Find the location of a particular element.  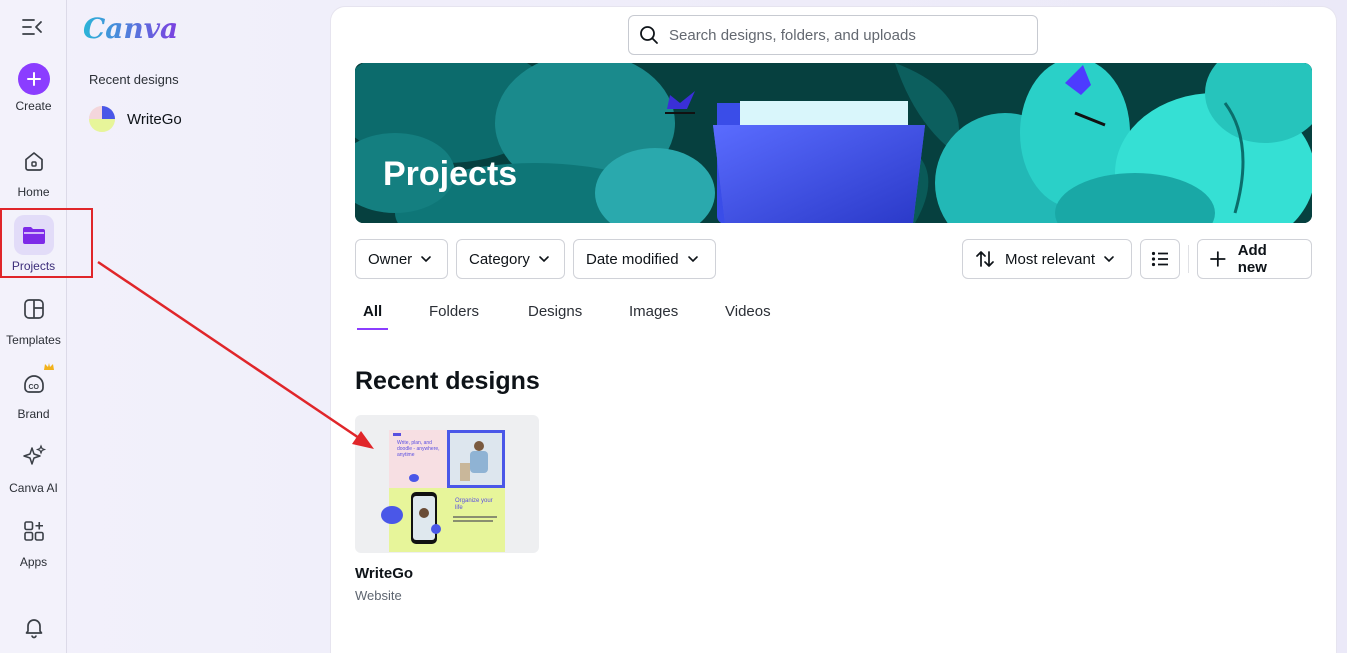

canva-logo: Canva is located at coordinates (130, 28).